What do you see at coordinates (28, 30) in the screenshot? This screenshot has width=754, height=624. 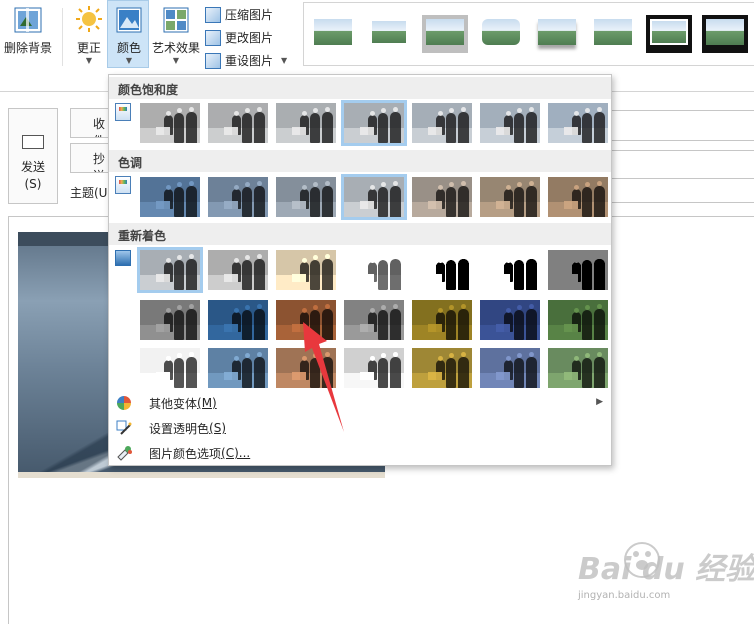 I see `remove-background-button: 删除背景` at bounding box center [28, 30].